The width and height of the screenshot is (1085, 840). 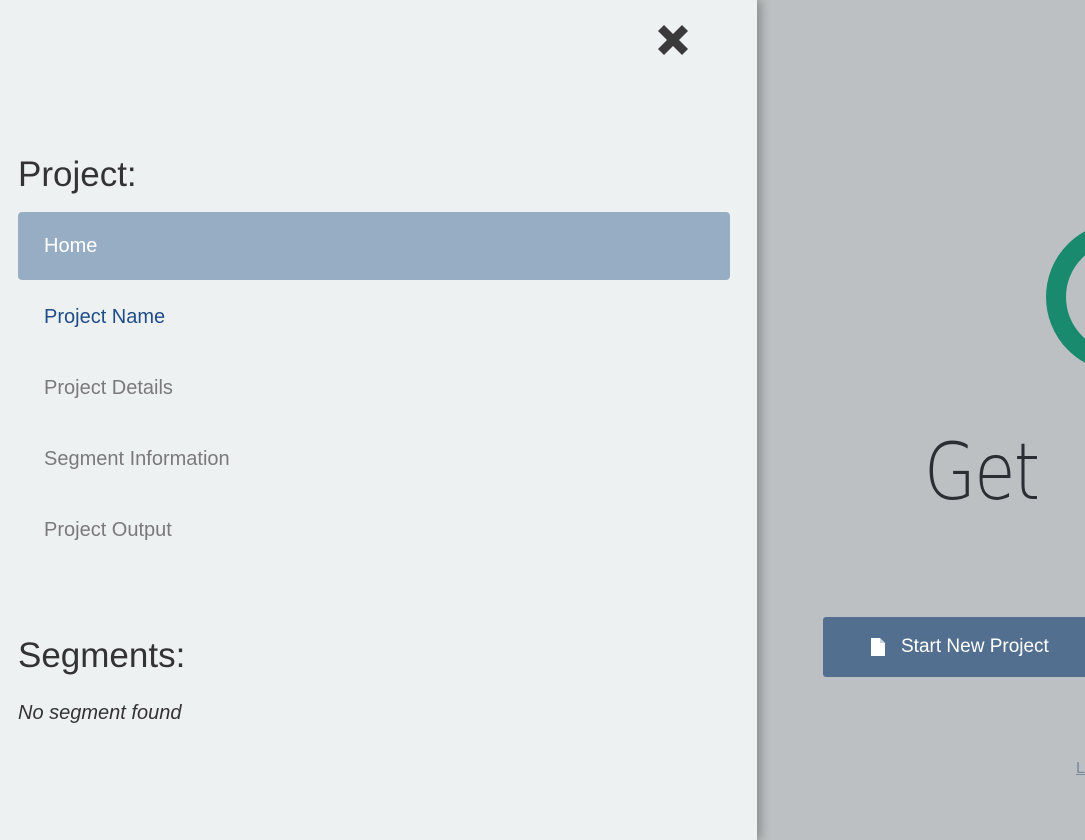 What do you see at coordinates (102, 655) in the screenshot?
I see `segments-heading: Segments:` at bounding box center [102, 655].